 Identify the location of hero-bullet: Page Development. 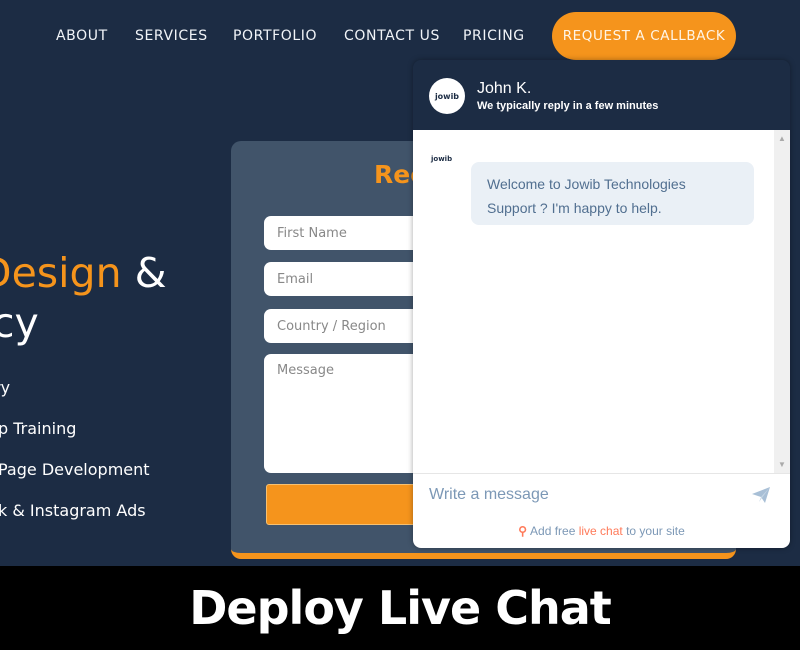
(75, 469).